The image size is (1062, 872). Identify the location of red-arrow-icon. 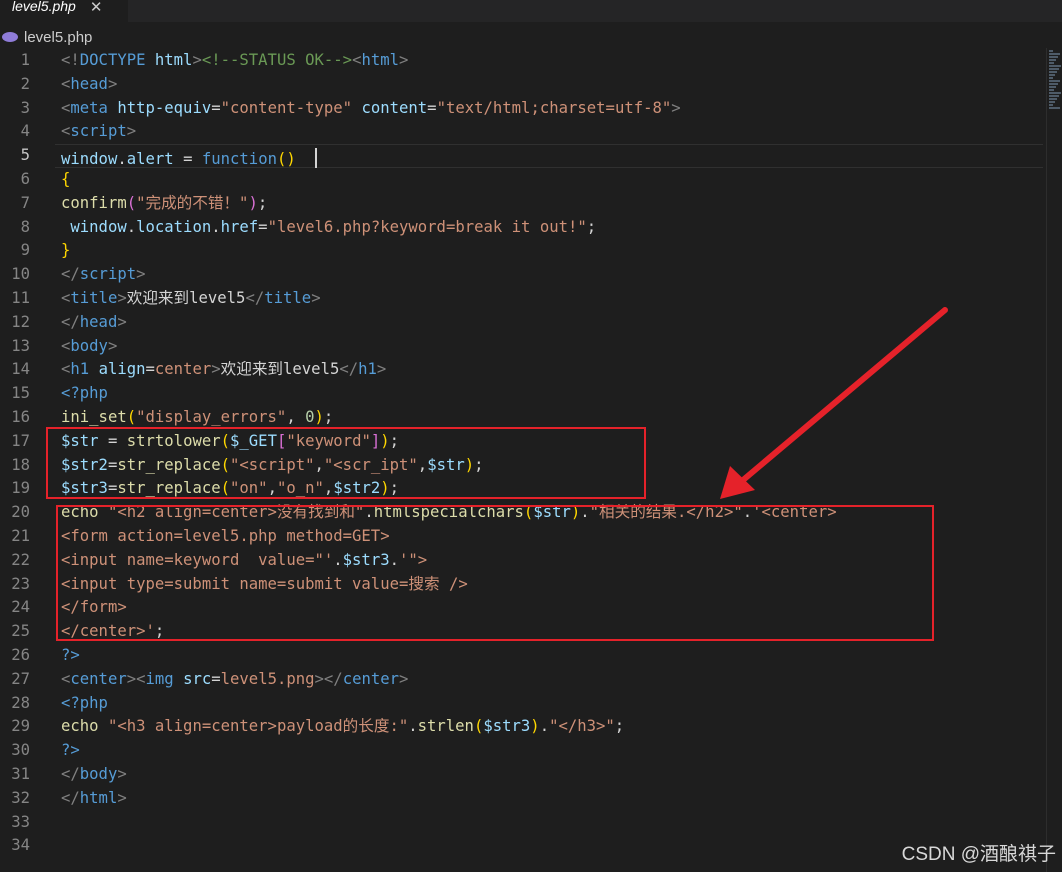
(834, 403).